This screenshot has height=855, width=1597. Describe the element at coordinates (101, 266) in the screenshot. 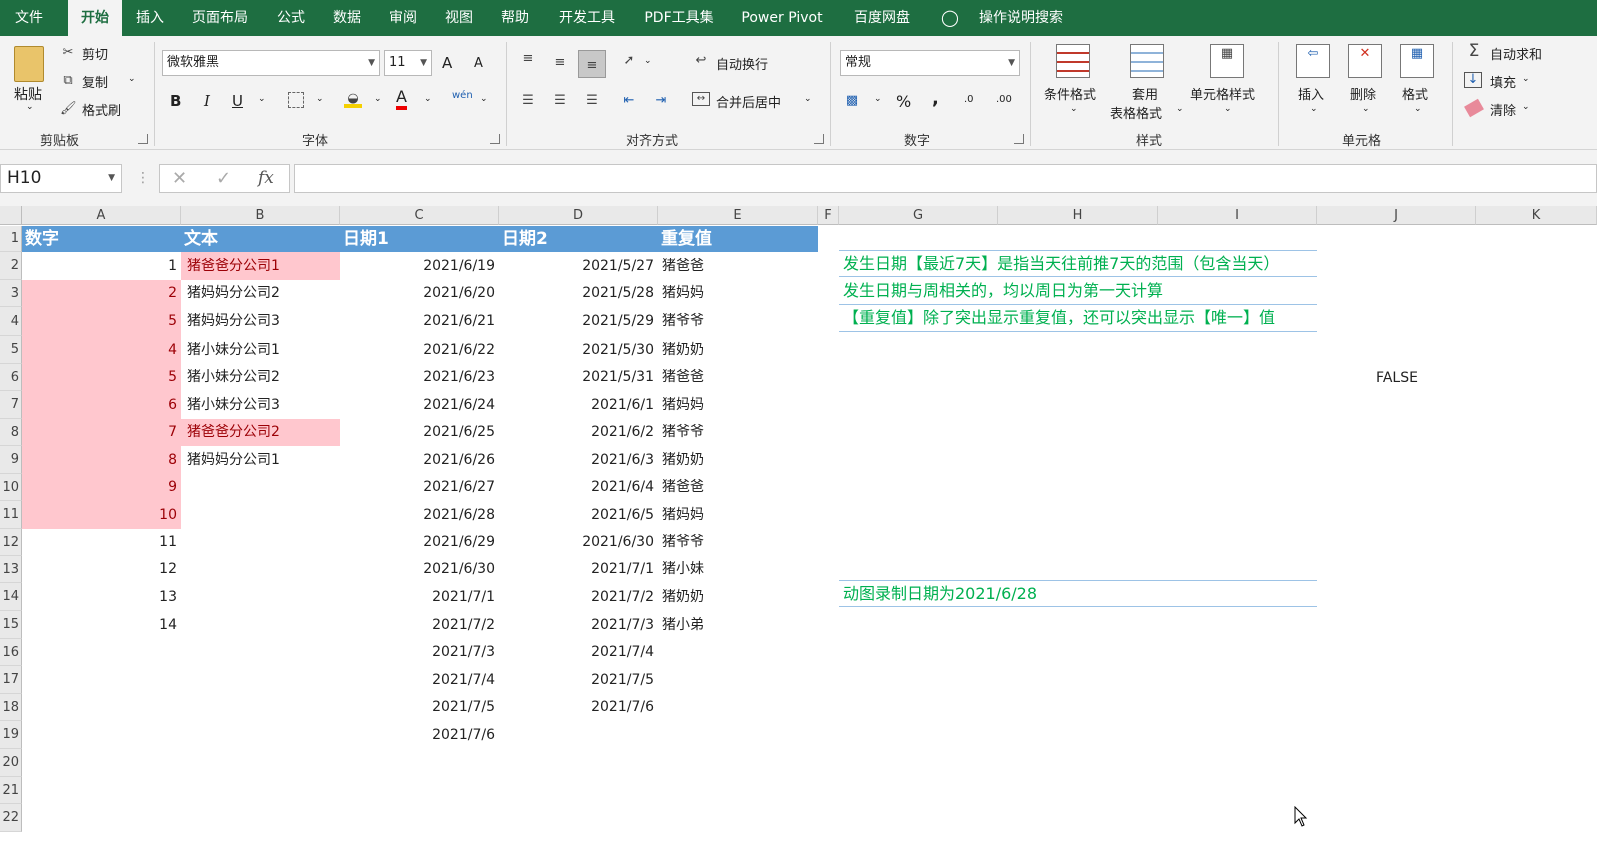

I see `cell-a2: 1` at that location.